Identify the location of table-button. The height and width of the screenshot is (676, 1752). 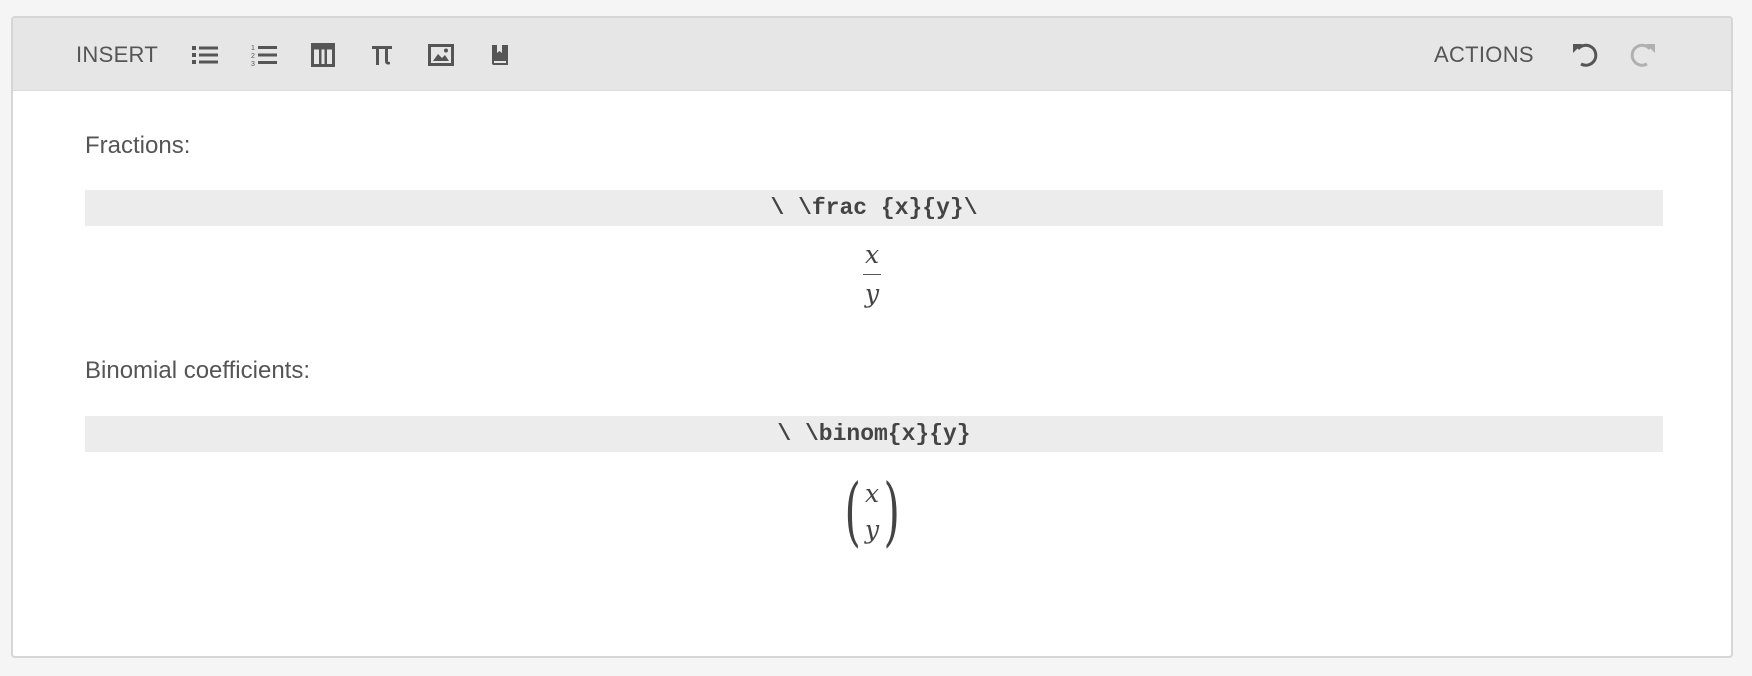
(323, 55).